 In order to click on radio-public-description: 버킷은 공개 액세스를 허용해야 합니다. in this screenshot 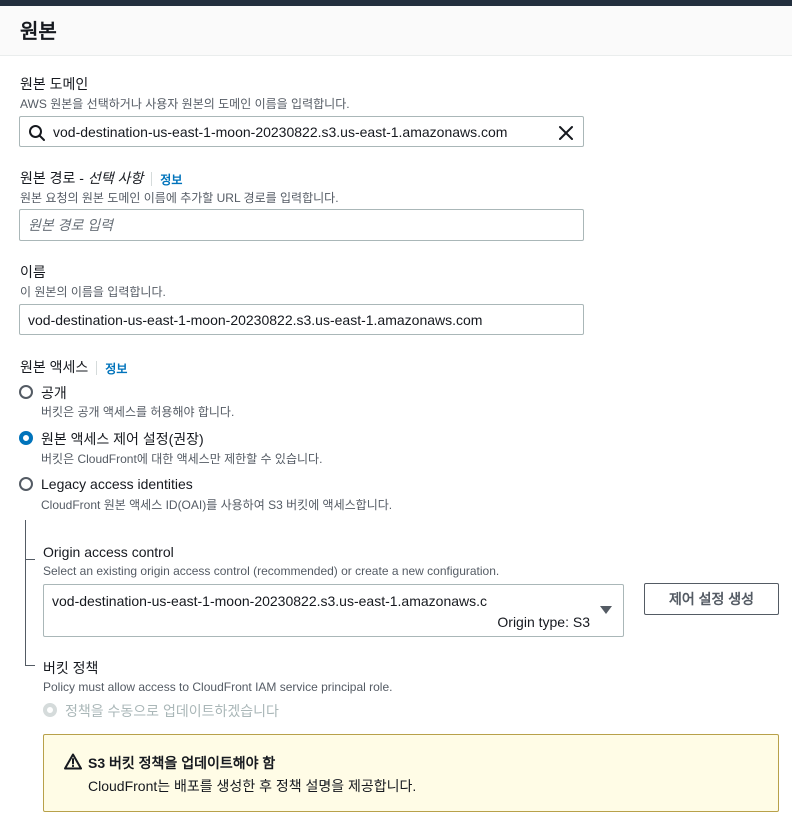, I will do `click(138, 412)`.